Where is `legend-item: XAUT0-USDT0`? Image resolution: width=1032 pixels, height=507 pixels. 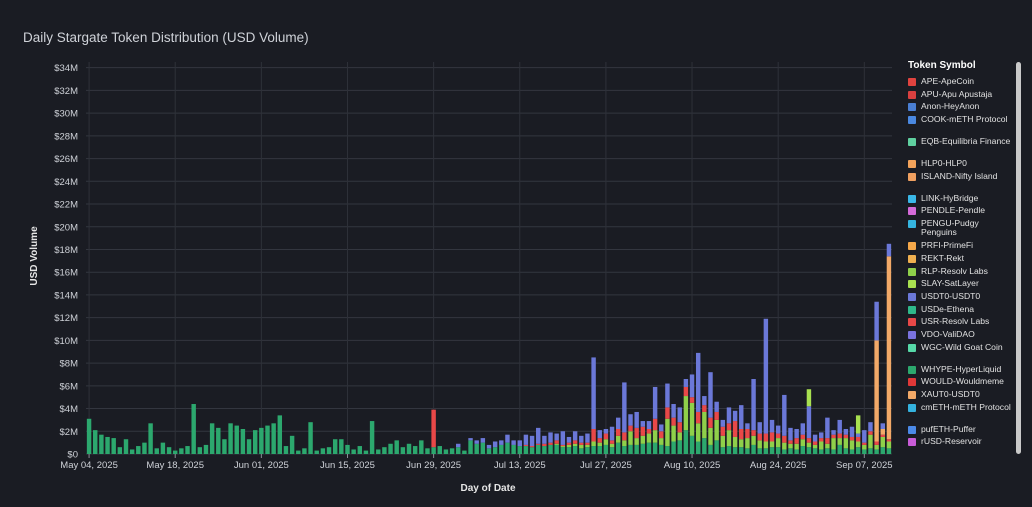
legend-item: XAUT0-USDT0 is located at coordinates (958, 396).